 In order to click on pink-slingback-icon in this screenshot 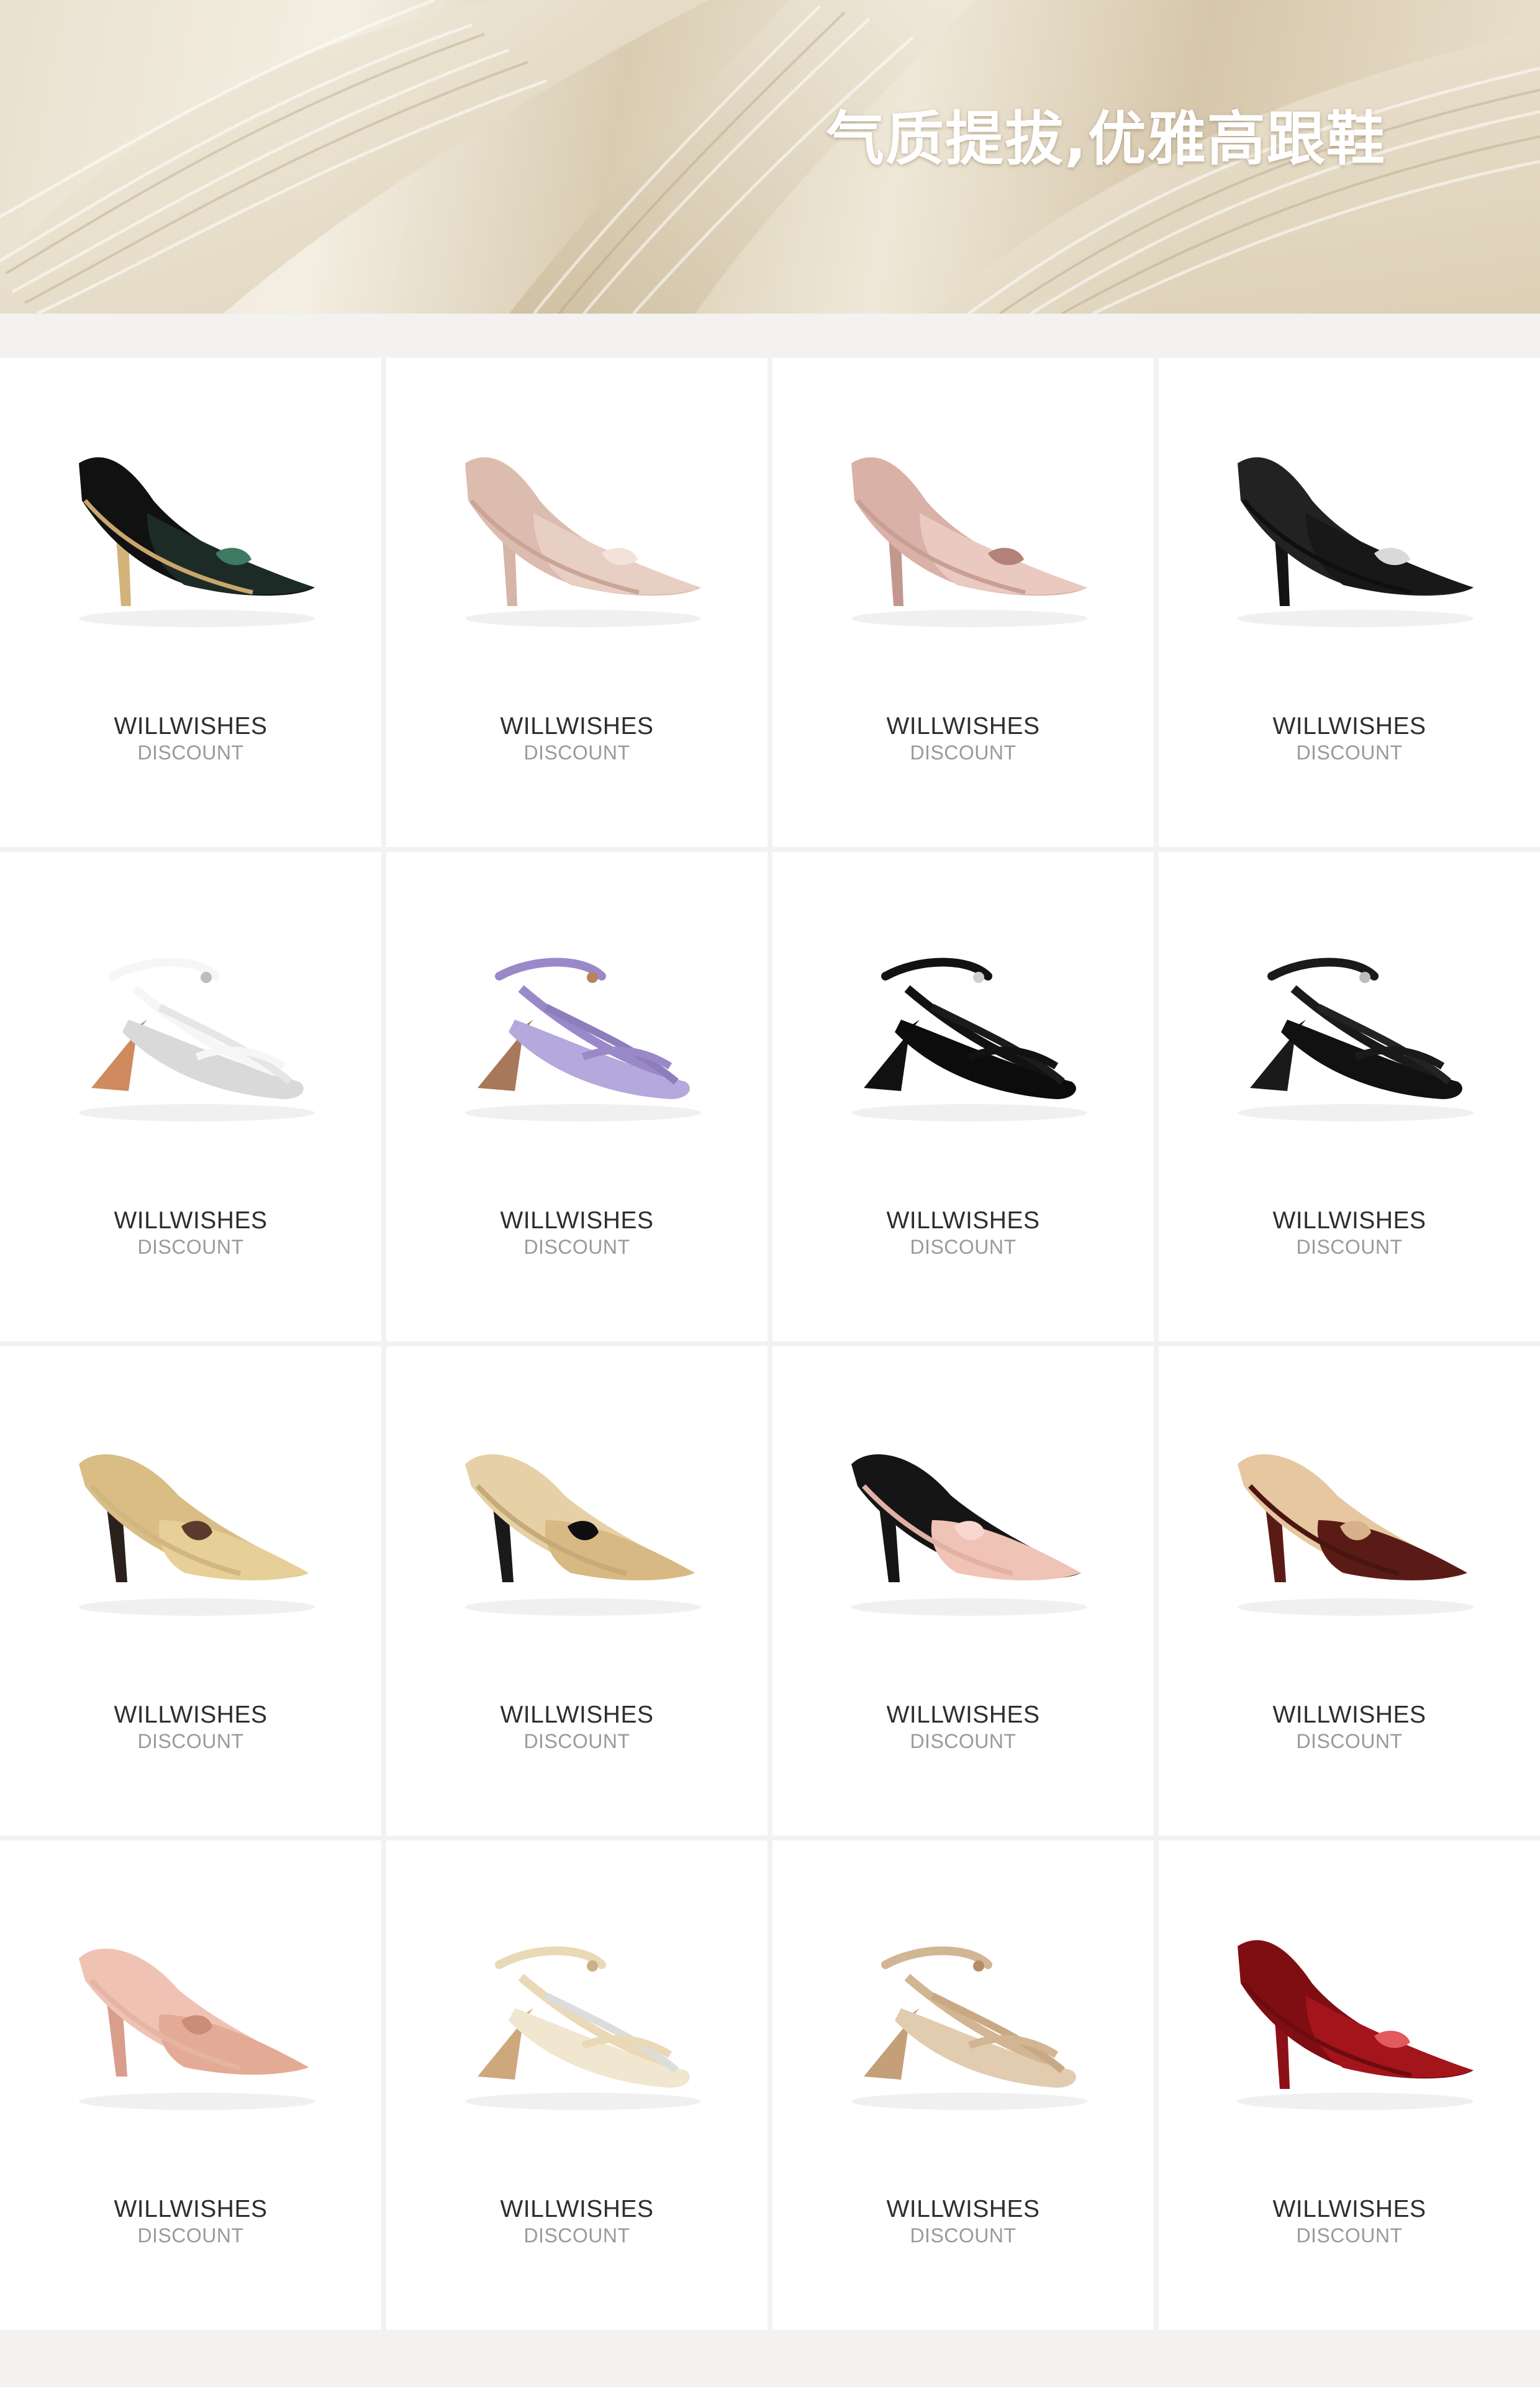, I will do `click(969, 542)`.